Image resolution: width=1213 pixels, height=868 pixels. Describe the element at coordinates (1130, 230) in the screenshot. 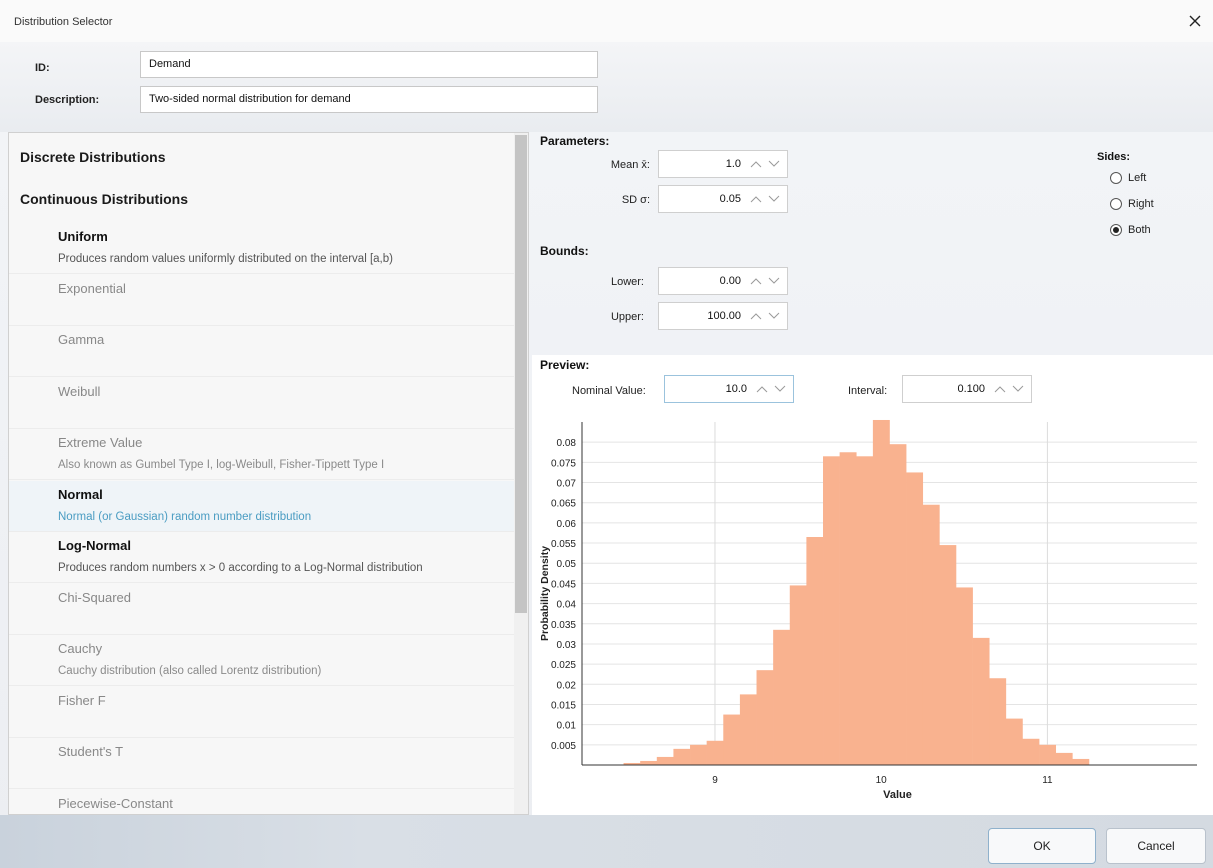

I see `side-both-radio: Both` at that location.